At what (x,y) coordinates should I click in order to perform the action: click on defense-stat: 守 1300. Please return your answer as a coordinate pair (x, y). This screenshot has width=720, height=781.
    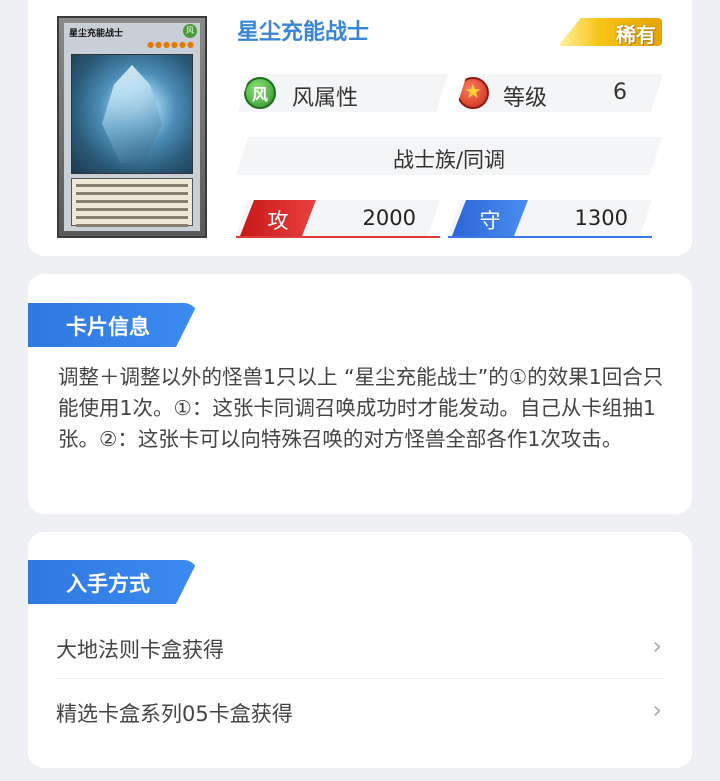
    Looking at the image, I should click on (550, 219).